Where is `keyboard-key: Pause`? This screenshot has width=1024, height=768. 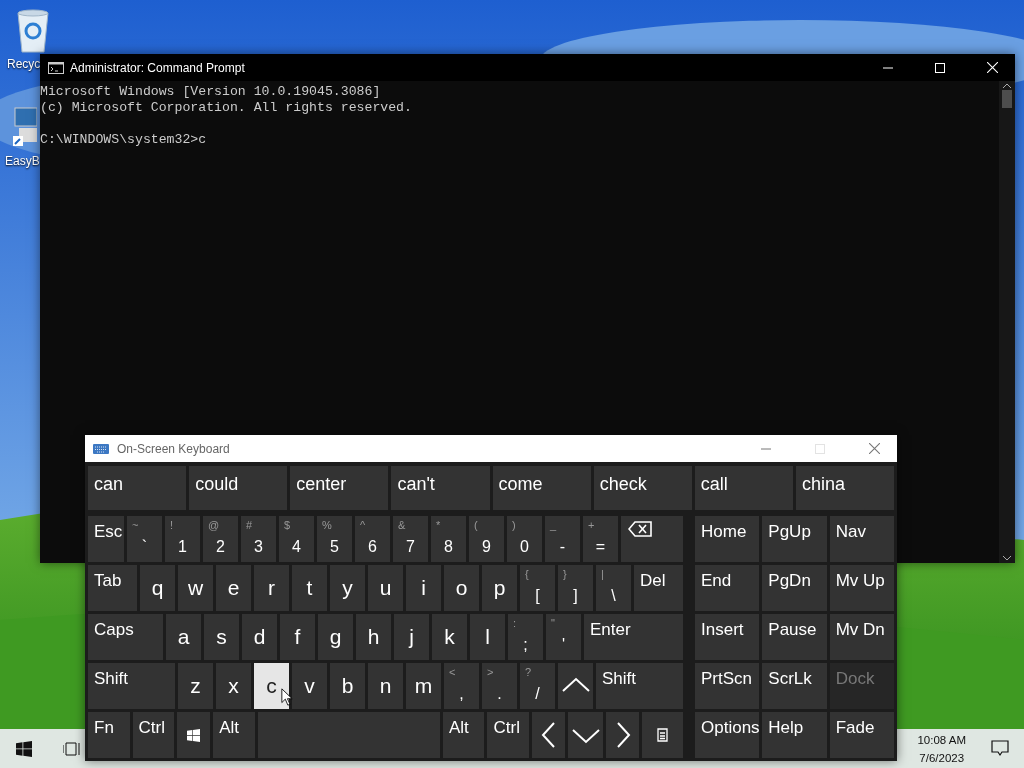
keyboard-key: Pause is located at coordinates (794, 637).